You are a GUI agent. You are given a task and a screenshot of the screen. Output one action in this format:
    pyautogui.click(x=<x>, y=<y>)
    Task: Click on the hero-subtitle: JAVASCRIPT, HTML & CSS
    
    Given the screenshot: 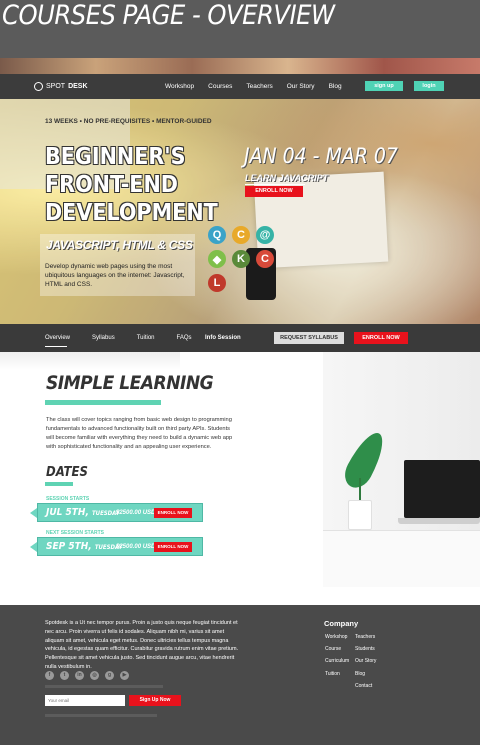 What is the action you would take?
    pyautogui.click(x=119, y=245)
    